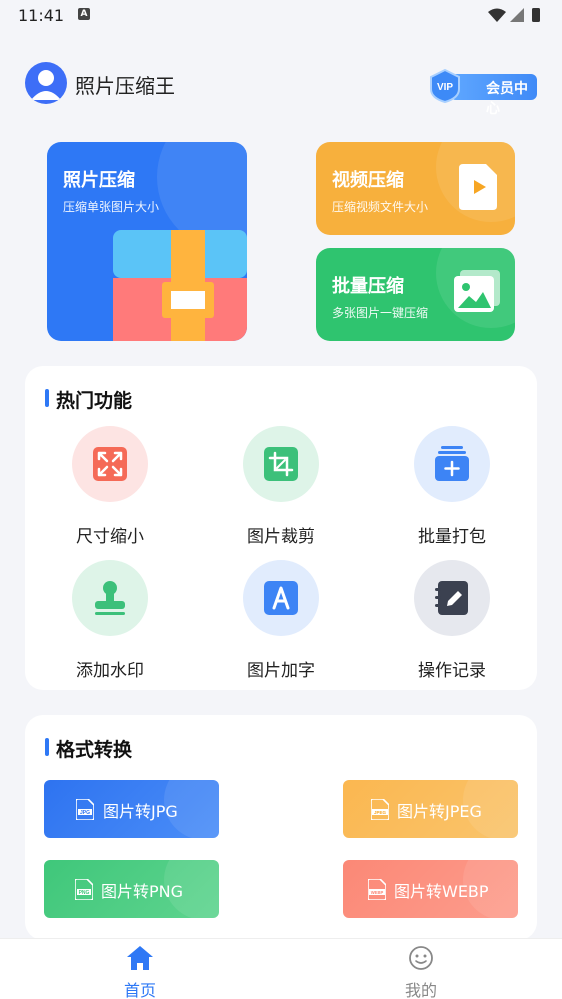 The width and height of the screenshot is (562, 999). Describe the element at coordinates (281, 16) in the screenshot. I see `status-bar: 11:41 A` at that location.